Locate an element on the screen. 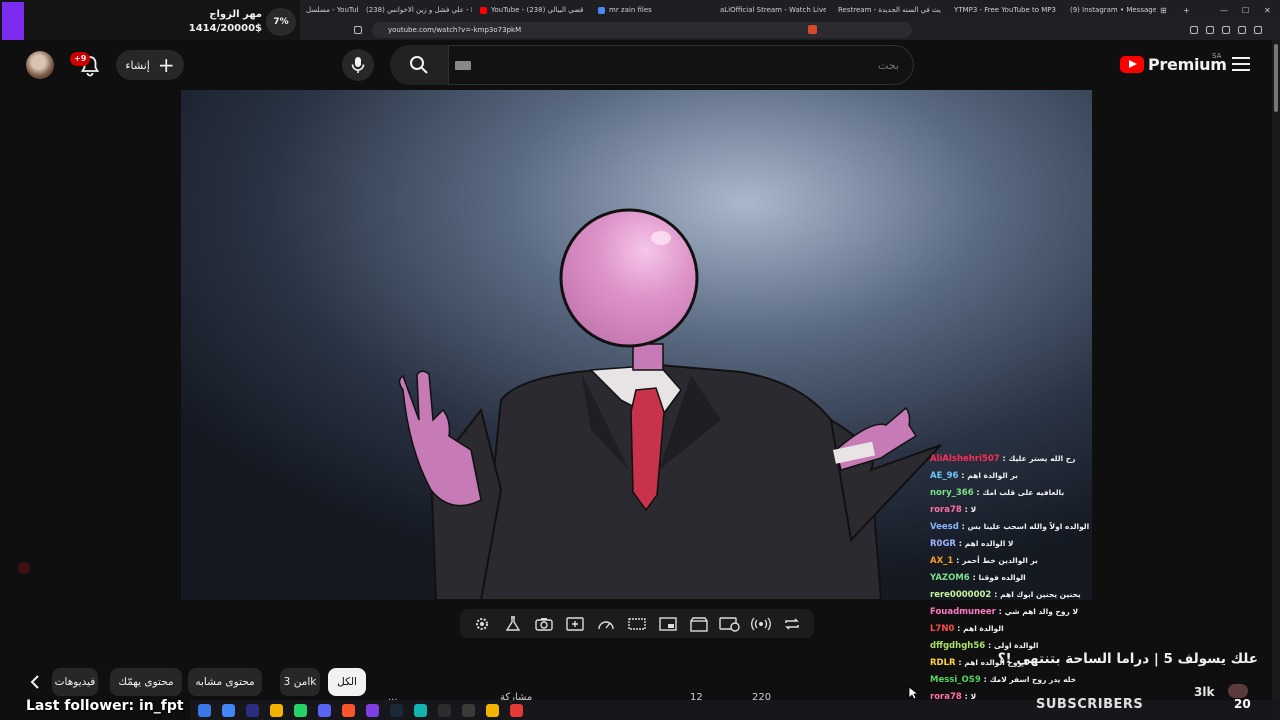  search-input is located at coordinates (681, 65).